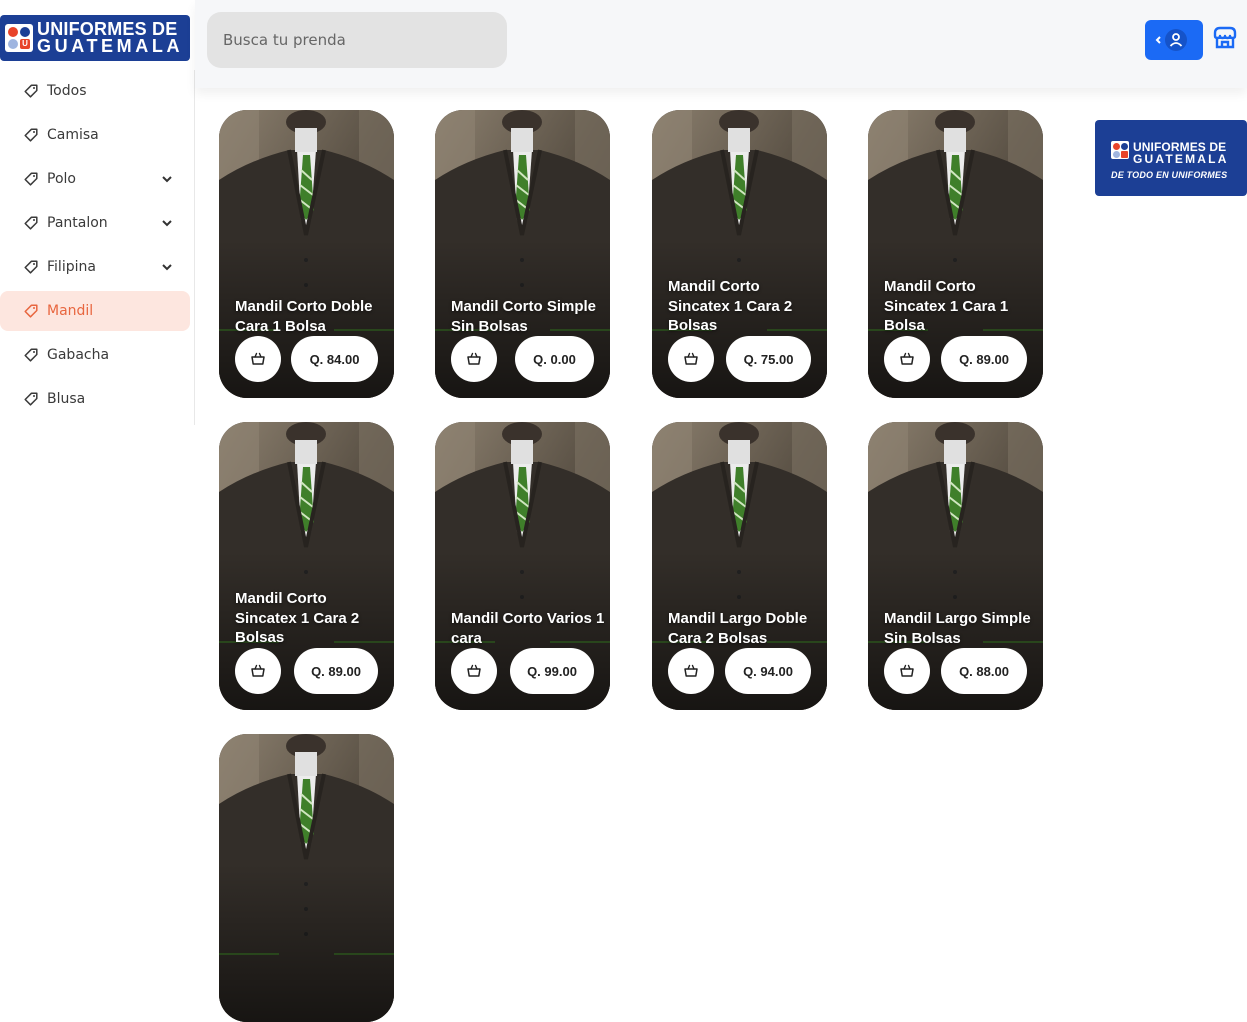 Image resolution: width=1247 pixels, height=1022 pixels. Describe the element at coordinates (955, 566) in the screenshot. I see `product-card: Mandil Largo Simple Sin Bolsas Q. 88.00` at that location.